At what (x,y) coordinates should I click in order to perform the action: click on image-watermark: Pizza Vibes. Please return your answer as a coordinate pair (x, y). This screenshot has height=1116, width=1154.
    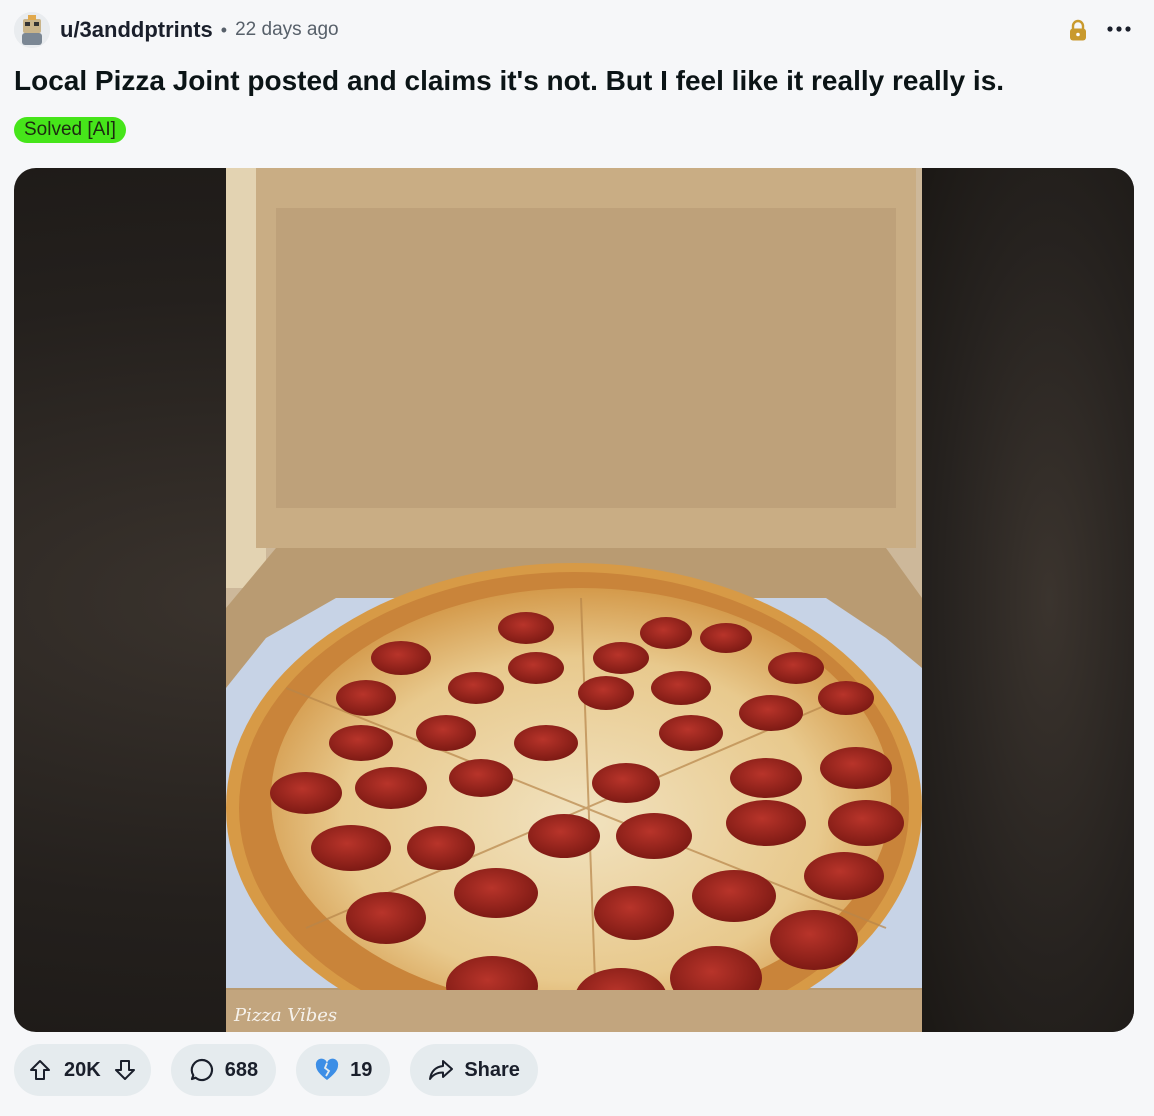
    Looking at the image, I should click on (286, 1015).